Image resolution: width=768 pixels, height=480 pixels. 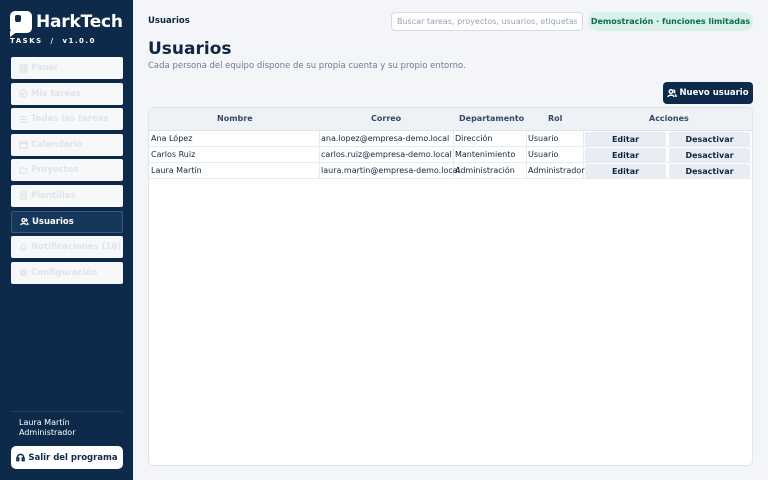 I want to click on sidebar-item-my-tasks: Mis tareas, so click(x=67, y=93).